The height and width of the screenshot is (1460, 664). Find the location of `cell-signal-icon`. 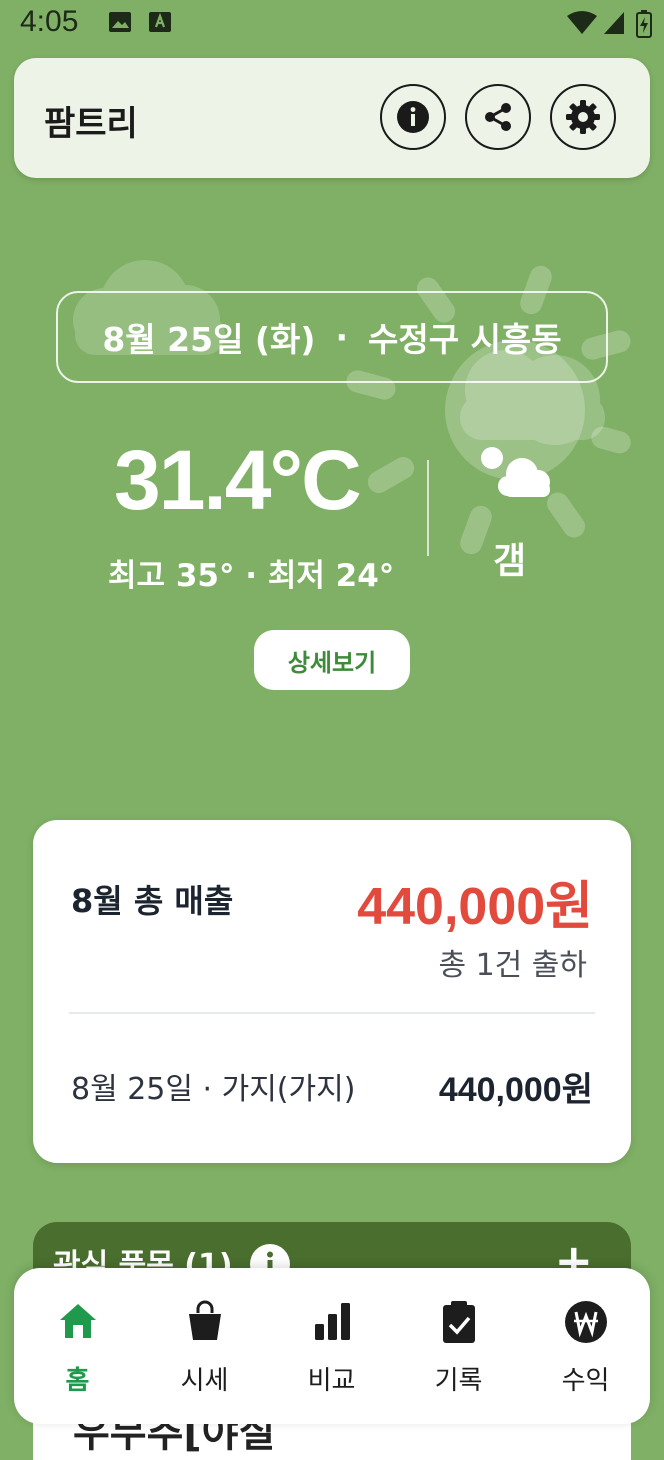

cell-signal-icon is located at coordinates (614, 23).